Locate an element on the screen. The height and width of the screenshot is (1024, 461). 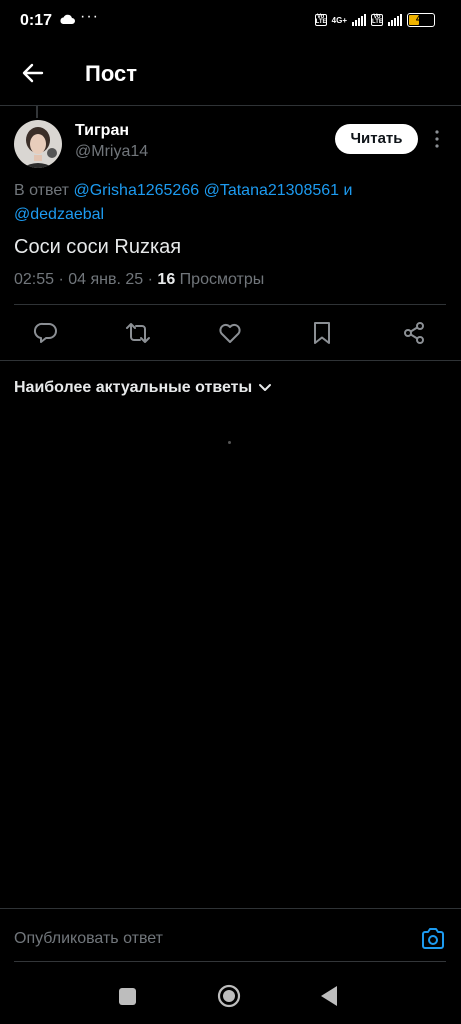
volte-icon-2: Vo LTE is located at coordinates (377, 20).